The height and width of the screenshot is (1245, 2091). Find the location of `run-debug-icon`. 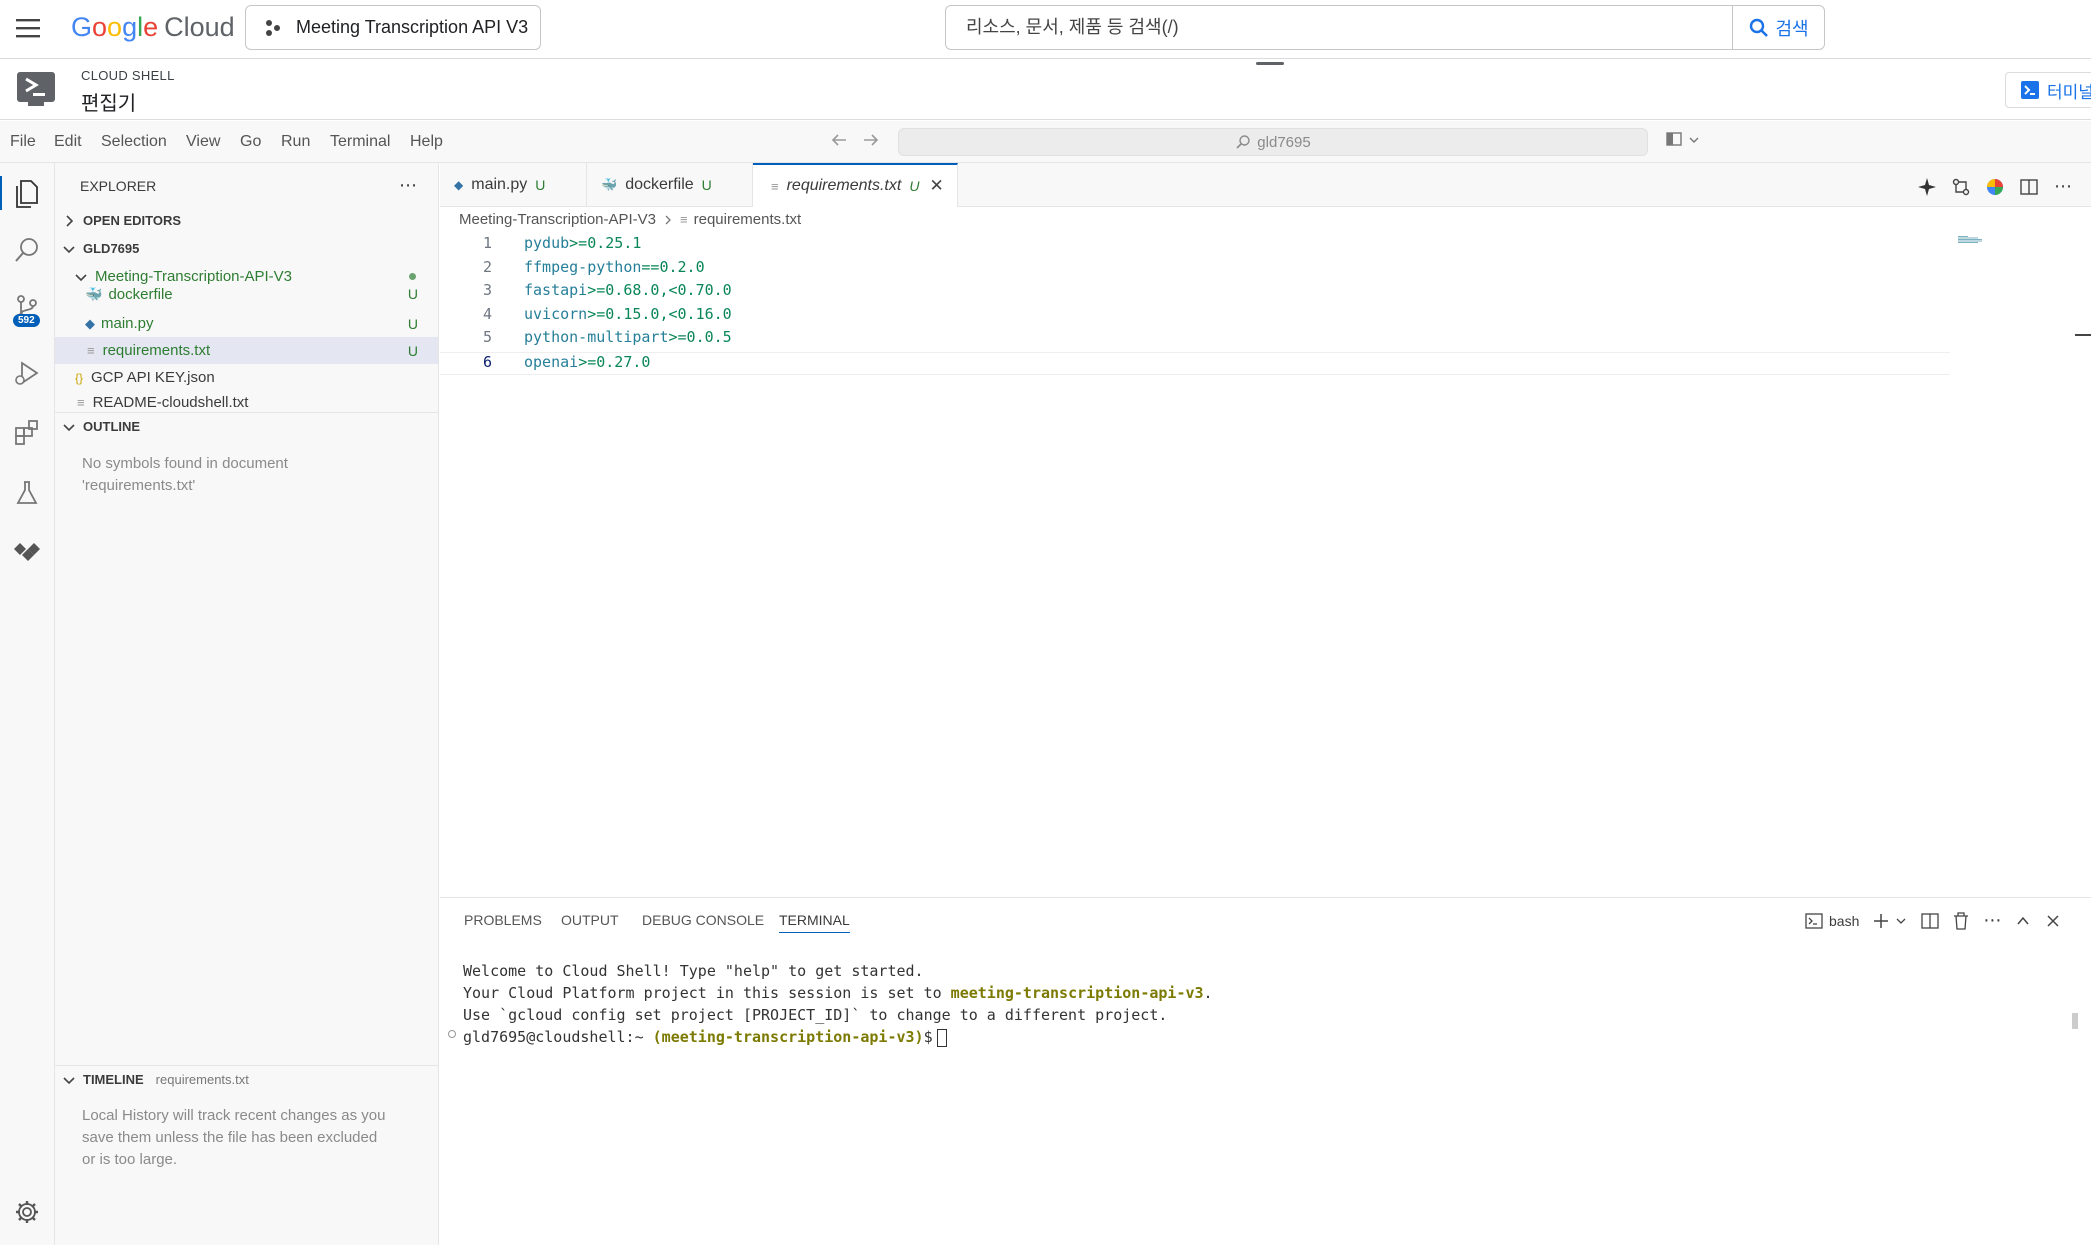

run-debug-icon is located at coordinates (27, 373).